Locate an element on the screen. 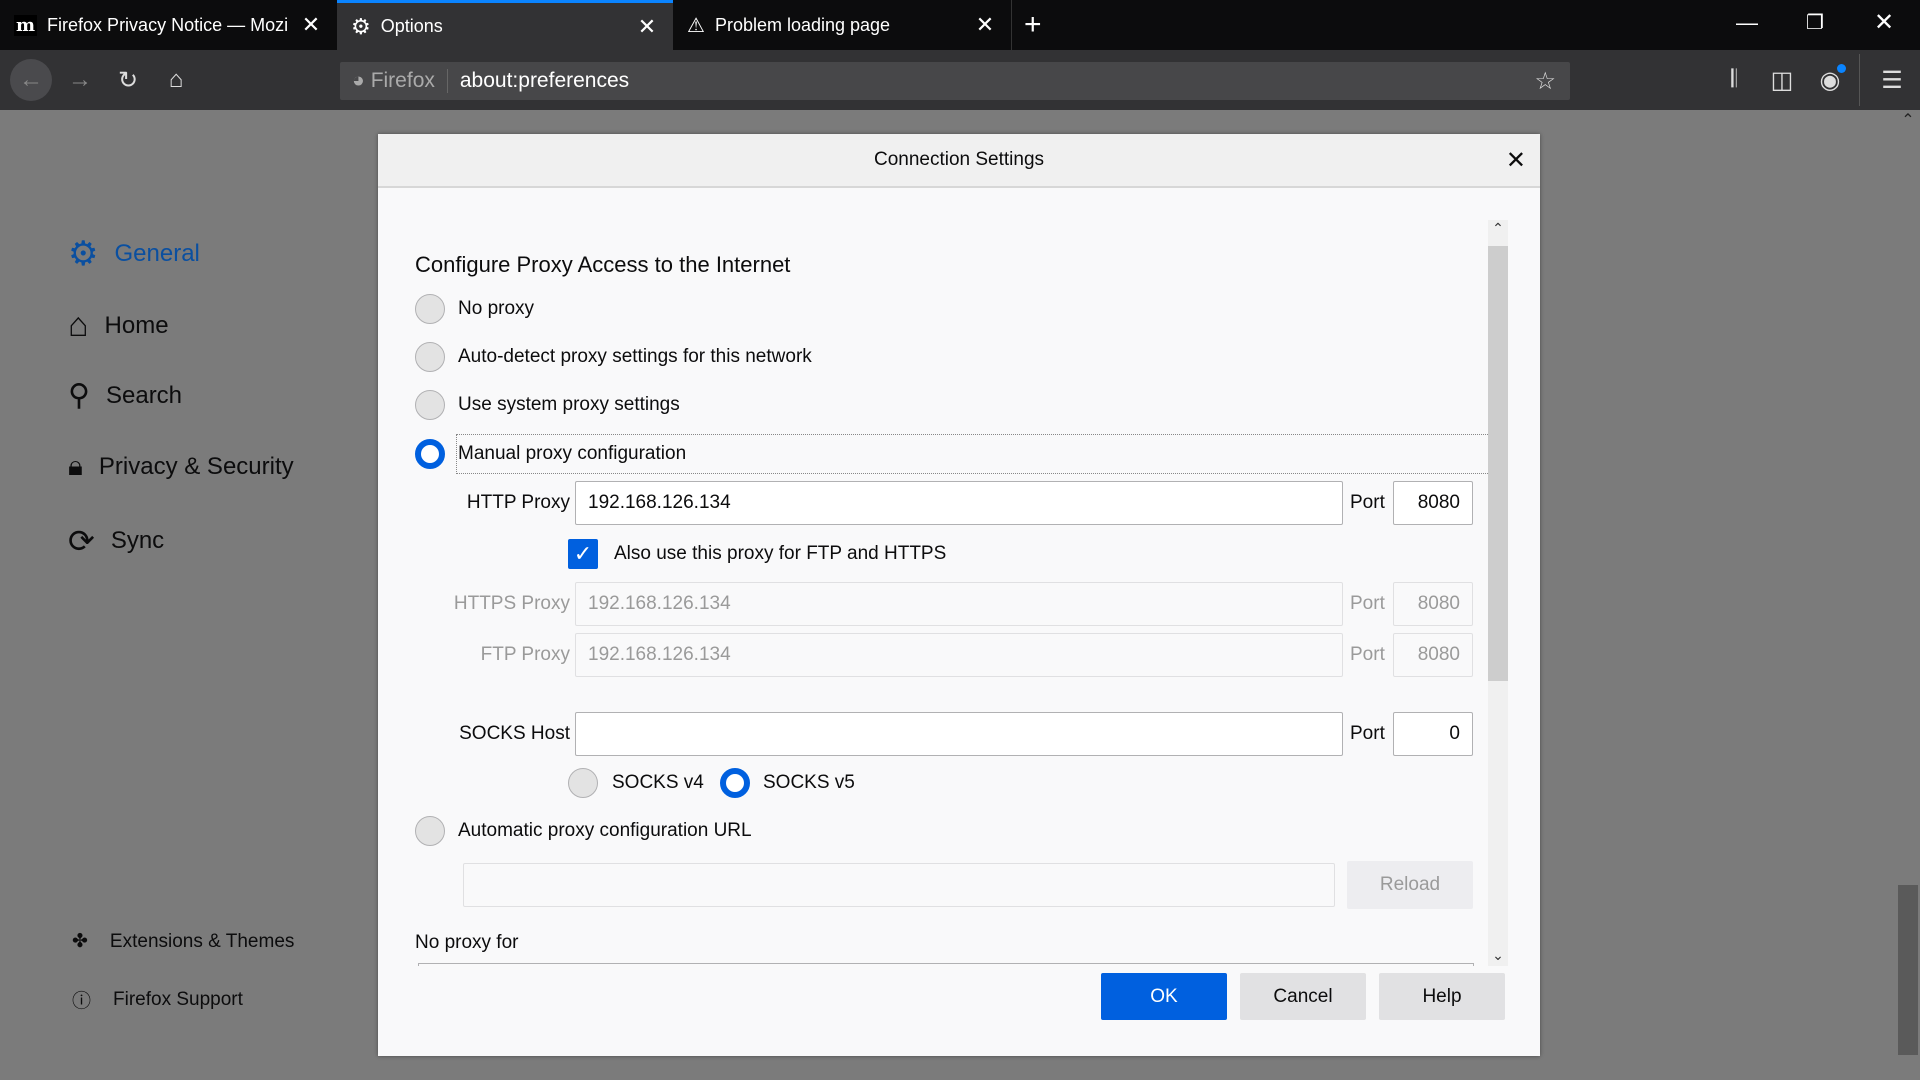 Image resolution: width=1920 pixels, height=1080 pixels. menu-icon: ☰ is located at coordinates (1892, 80).